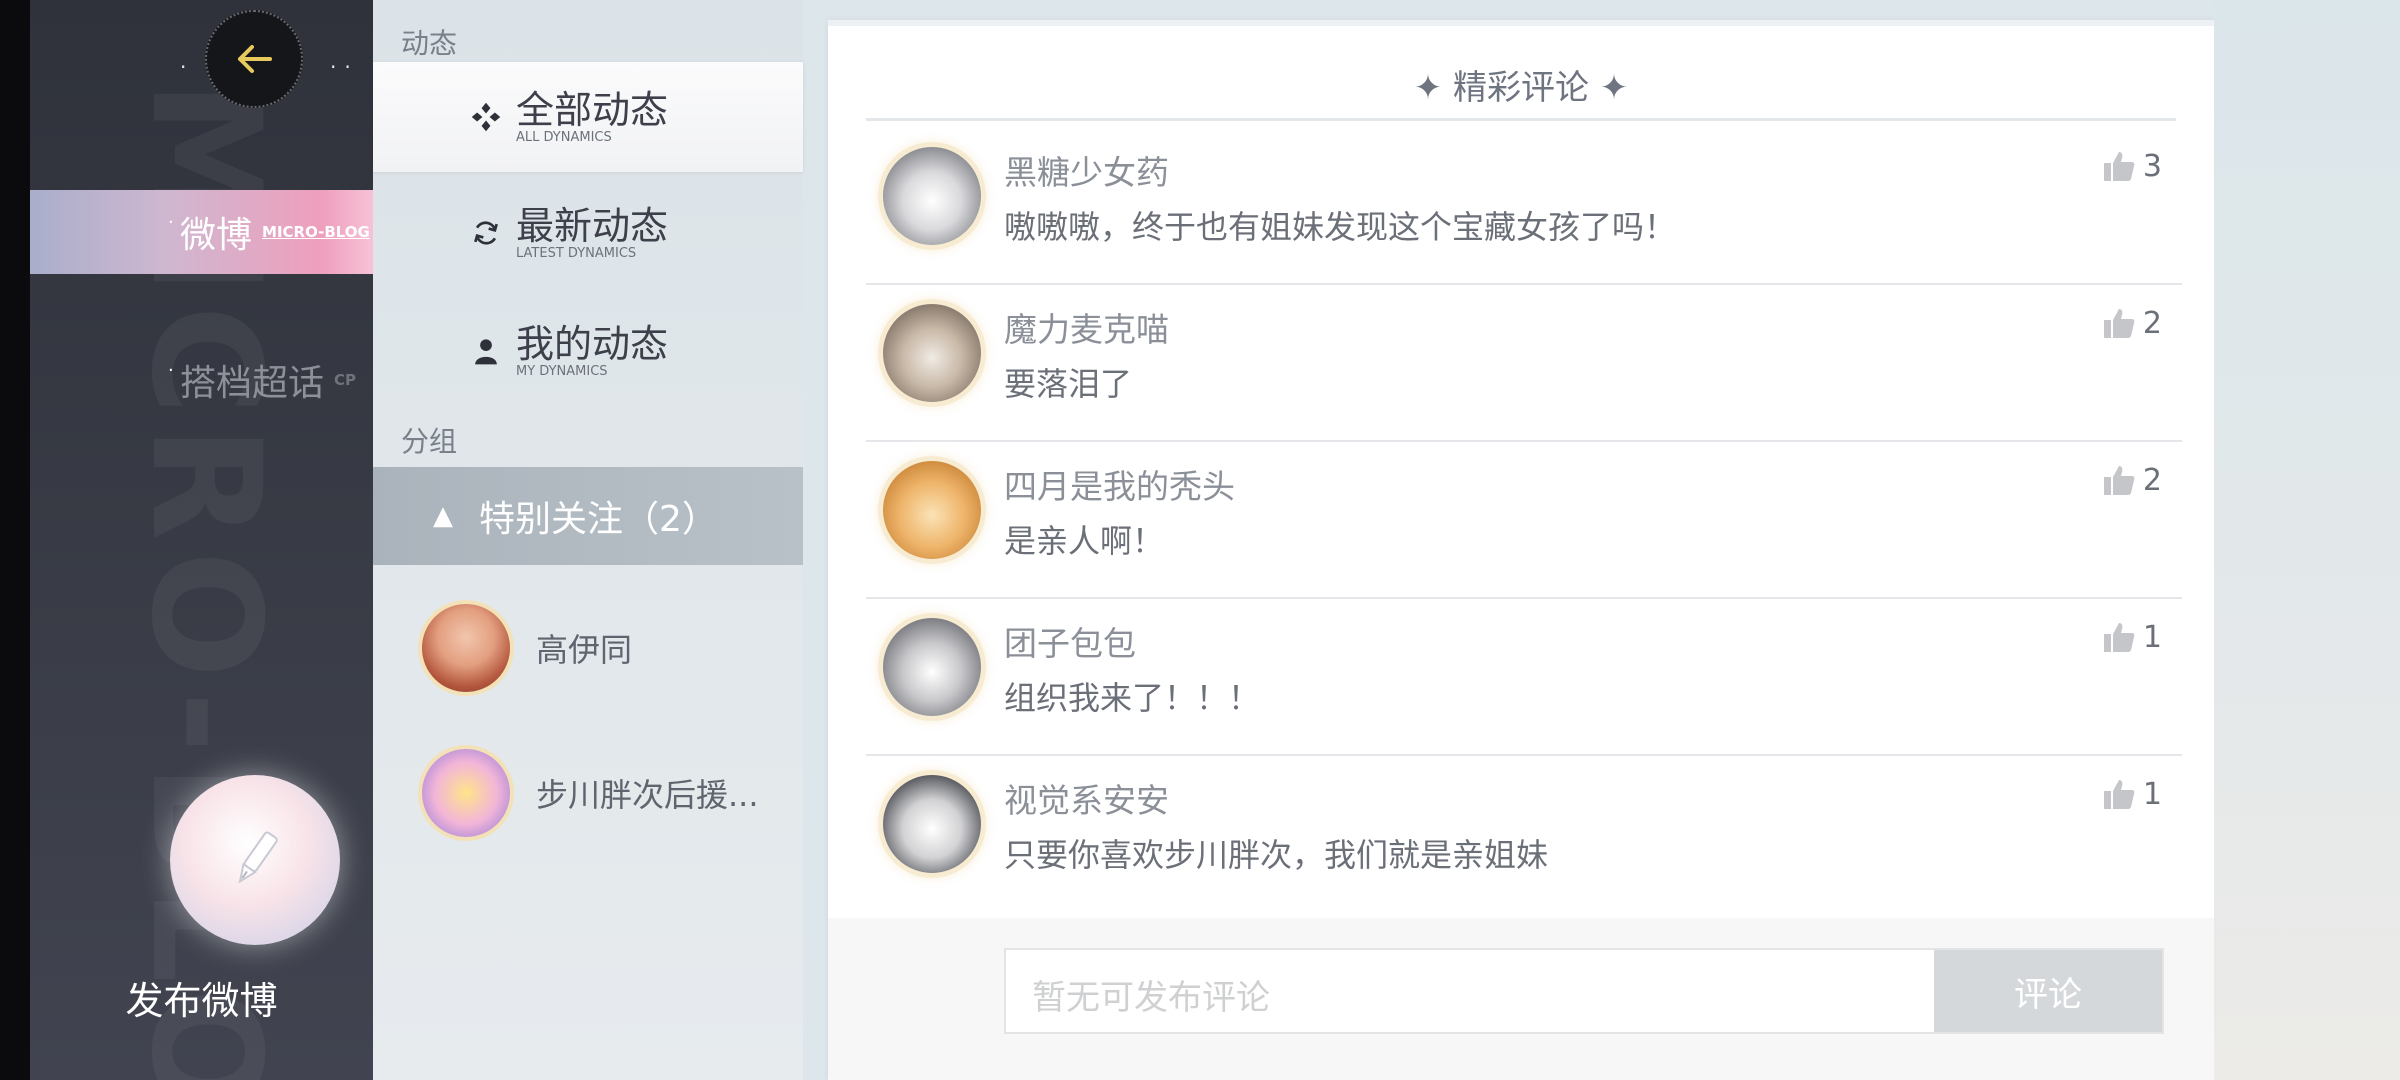 The width and height of the screenshot is (2400, 1080). I want to click on triangle-up-icon: ▲, so click(443, 516).